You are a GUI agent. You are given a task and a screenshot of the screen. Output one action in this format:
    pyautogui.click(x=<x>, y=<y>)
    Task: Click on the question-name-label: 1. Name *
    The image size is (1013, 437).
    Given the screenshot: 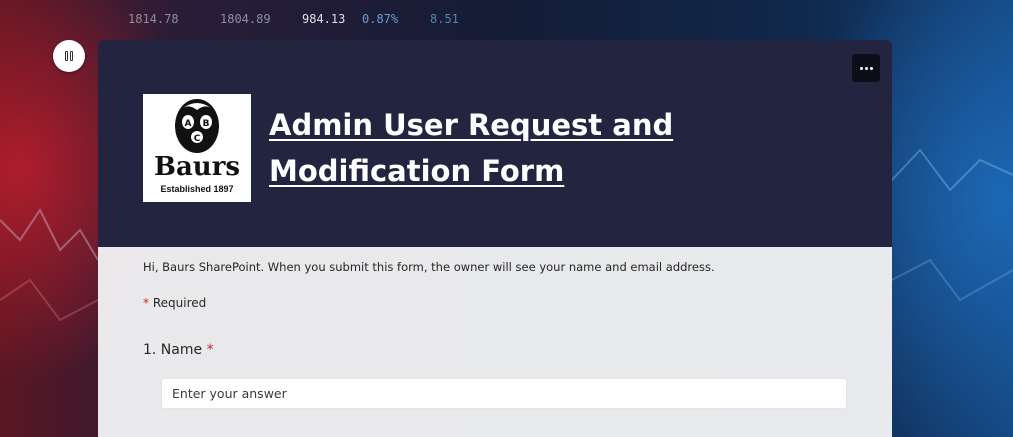 What is the action you would take?
    pyautogui.click(x=178, y=350)
    